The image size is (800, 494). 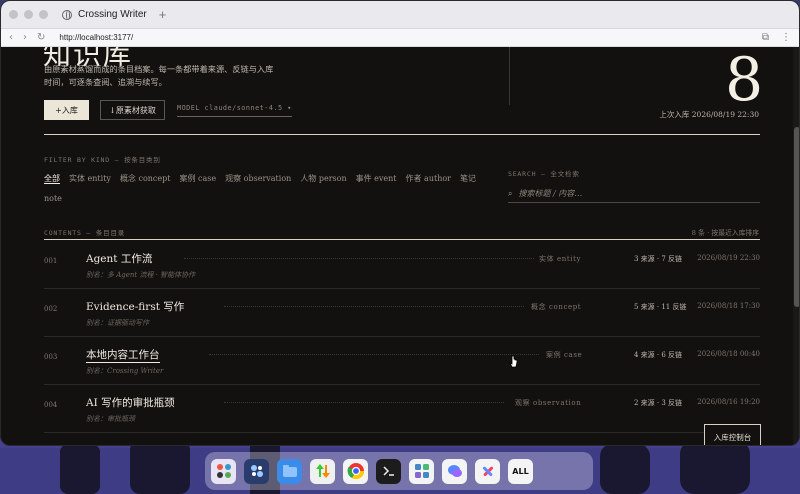 I want to click on entry-alias: 别名：多 Agent 流程 · 智能体协作, so click(x=141, y=275).